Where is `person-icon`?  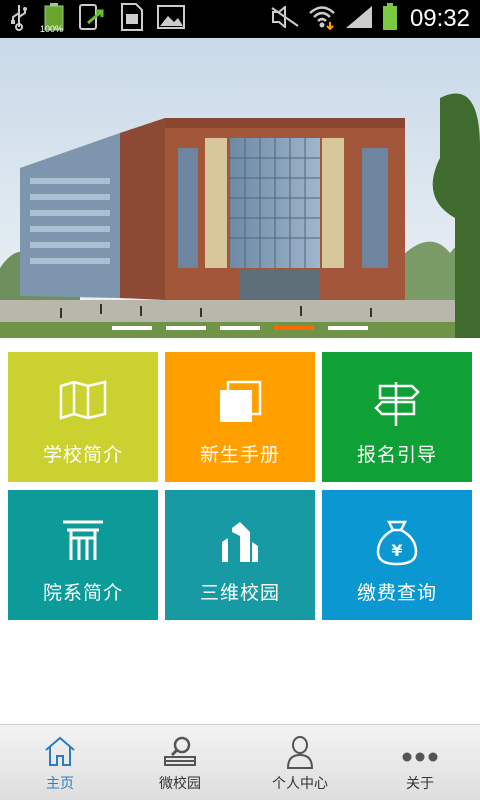
person-icon is located at coordinates (300, 752).